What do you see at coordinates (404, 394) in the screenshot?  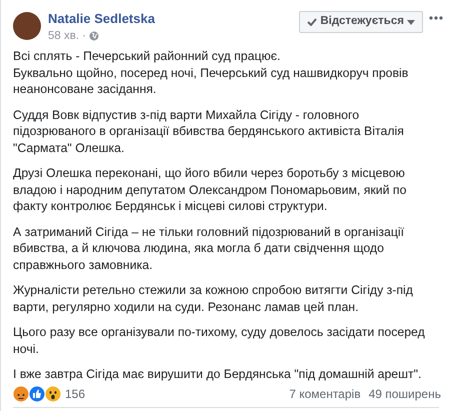 I see `shares-link: 49 поширень` at bounding box center [404, 394].